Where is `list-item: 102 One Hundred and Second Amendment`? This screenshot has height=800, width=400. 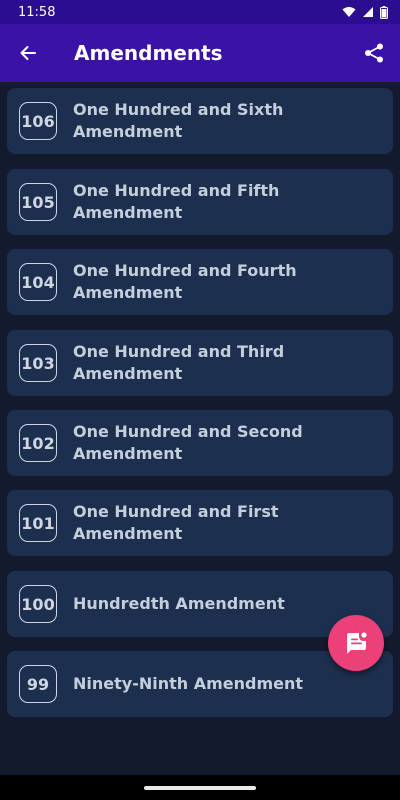
list-item: 102 One Hundred and Second Amendment is located at coordinates (200, 443).